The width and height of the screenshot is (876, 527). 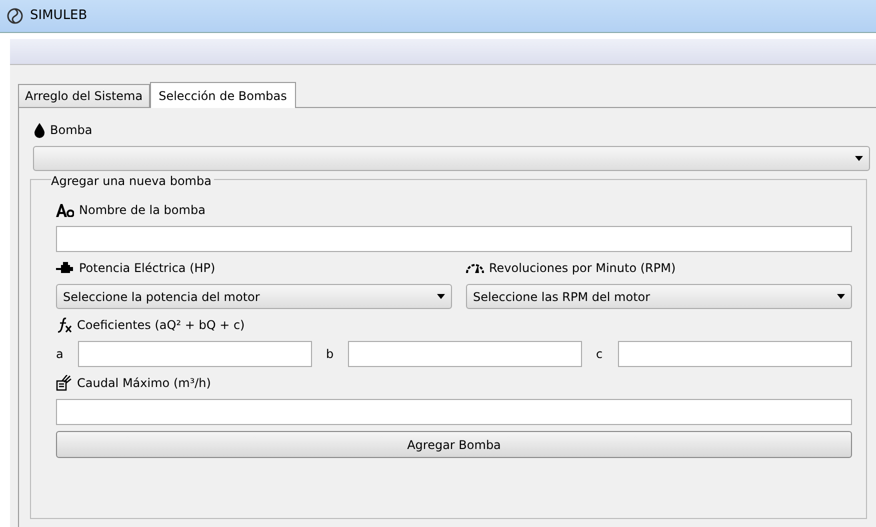 I want to click on motor-icon, so click(x=65, y=268).